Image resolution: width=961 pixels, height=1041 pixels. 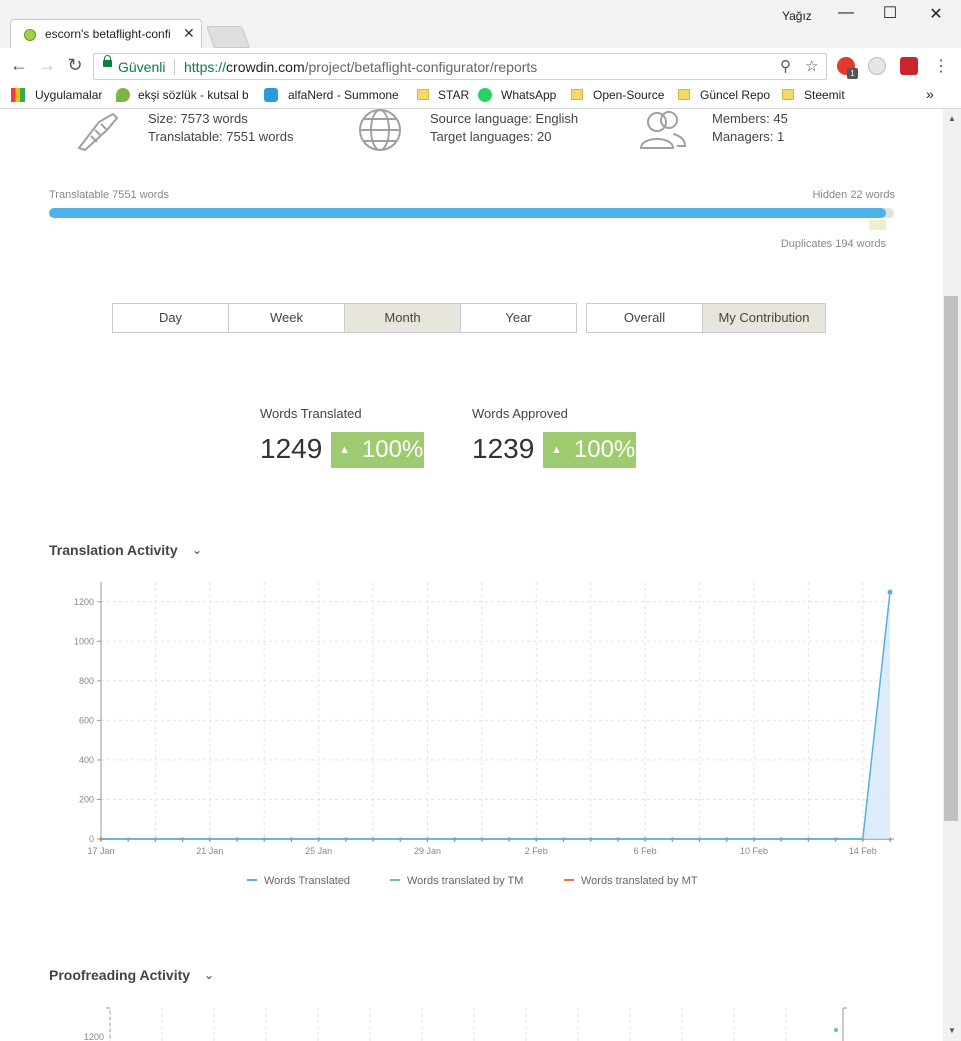 I want to click on profile-name: Yağız, so click(x=797, y=16).